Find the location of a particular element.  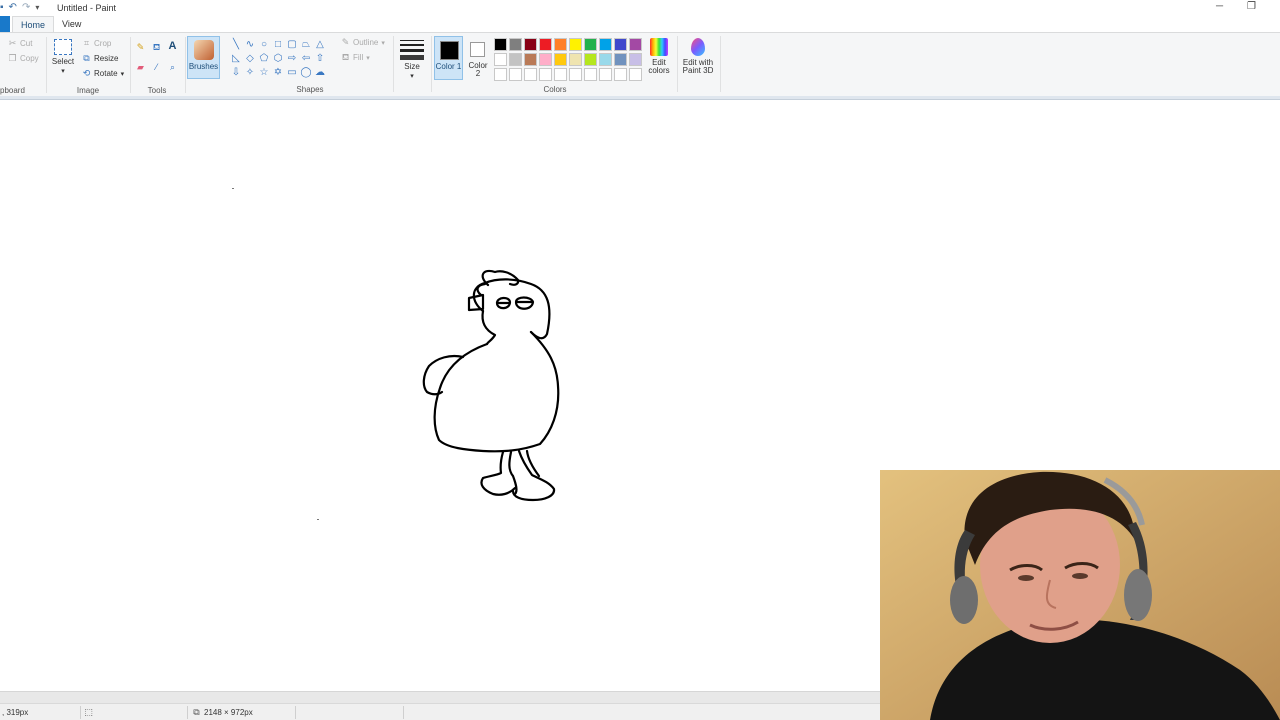

text-tool: A is located at coordinates (172, 46).